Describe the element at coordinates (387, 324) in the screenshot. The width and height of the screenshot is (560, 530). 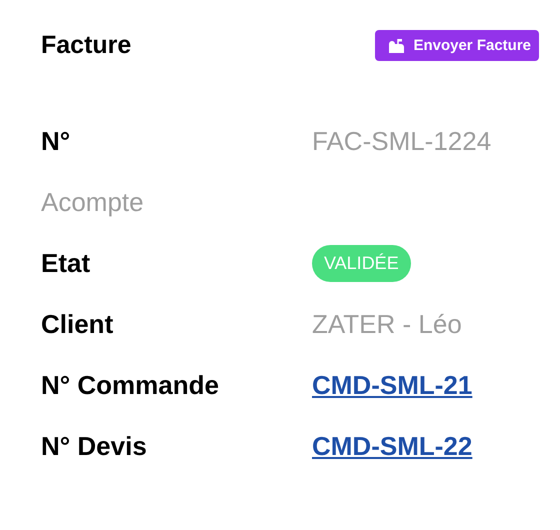
I see `field-value: ZATER - Léo` at that location.